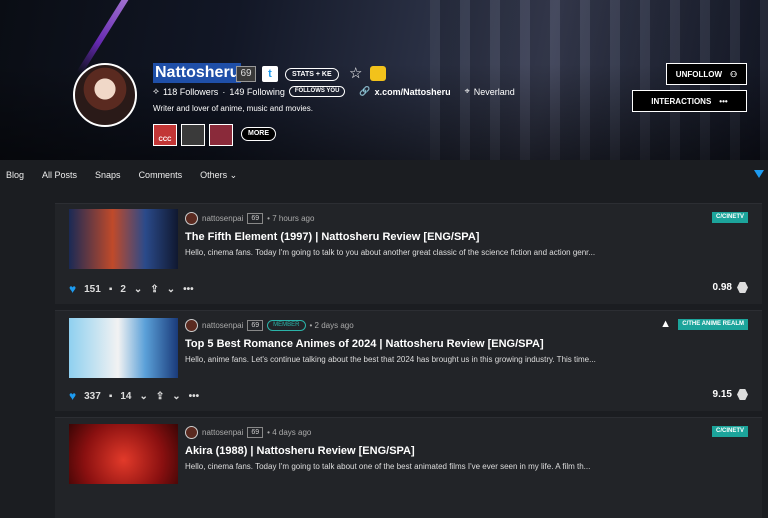 This screenshot has height=518, width=768. I want to click on following-count: 149 Following, so click(257, 92).